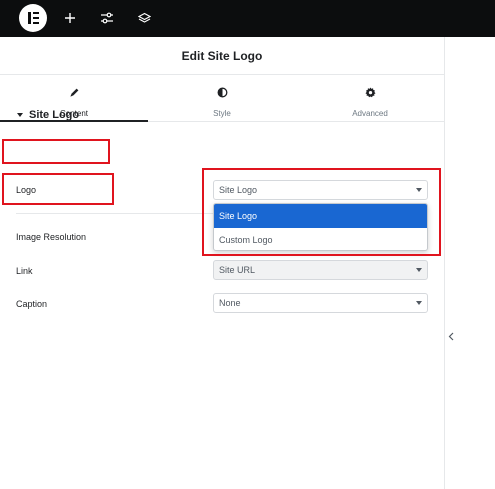 The width and height of the screenshot is (495, 489). Describe the element at coordinates (58, 189) in the screenshot. I see `highlight-box-logo-label` at that location.